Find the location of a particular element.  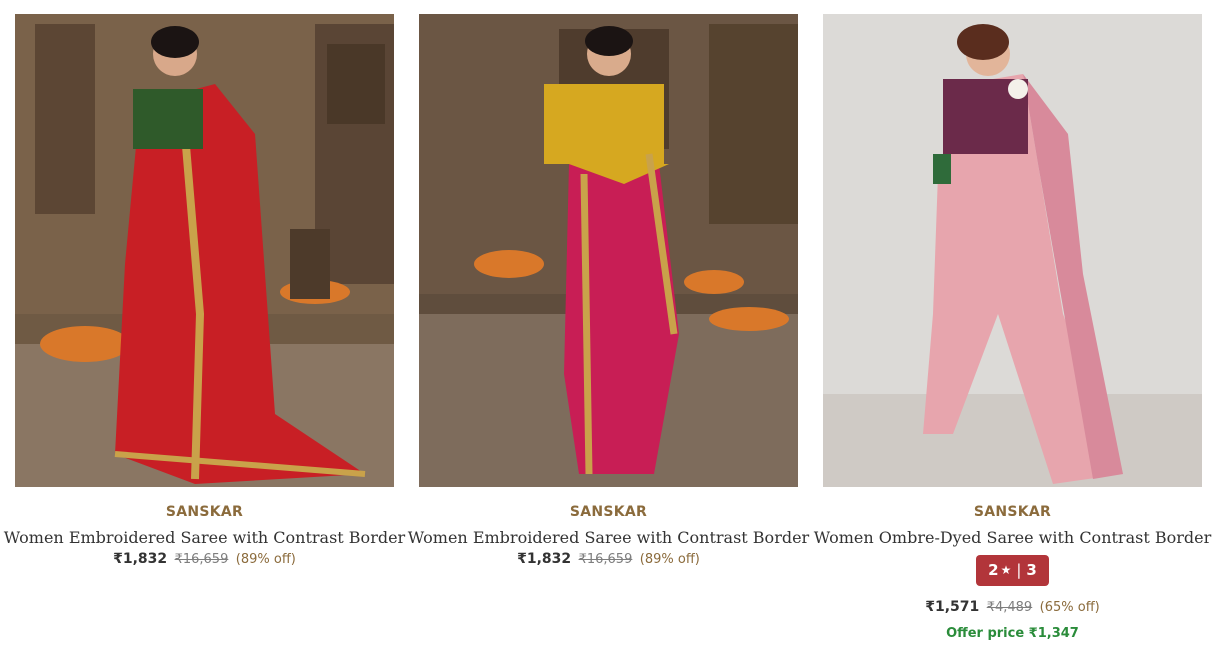

price-row: ₹1,571 ₹4,489 (65% off) is located at coordinates (1012, 607).